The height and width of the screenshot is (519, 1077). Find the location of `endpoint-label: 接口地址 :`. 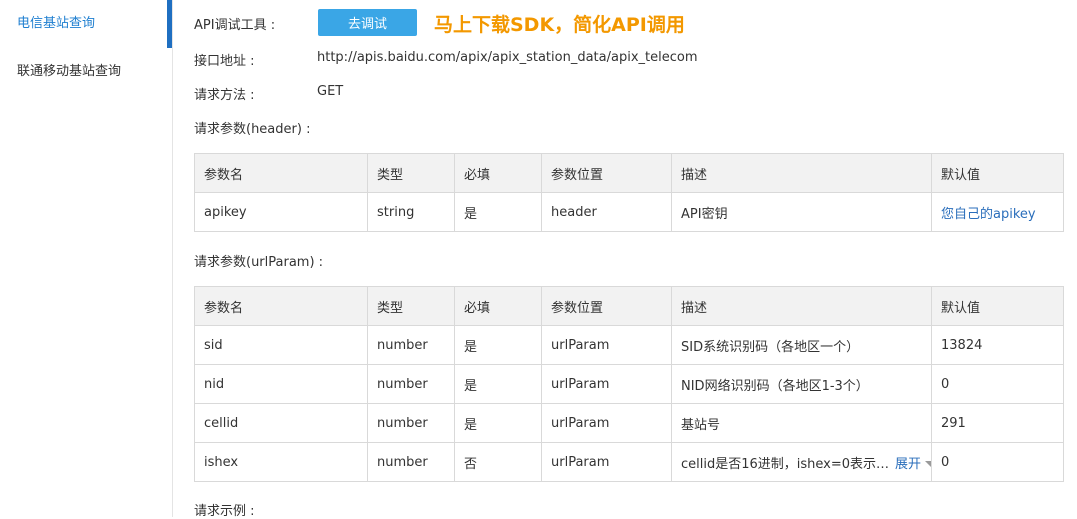

endpoint-label: 接口地址 : is located at coordinates (224, 61).